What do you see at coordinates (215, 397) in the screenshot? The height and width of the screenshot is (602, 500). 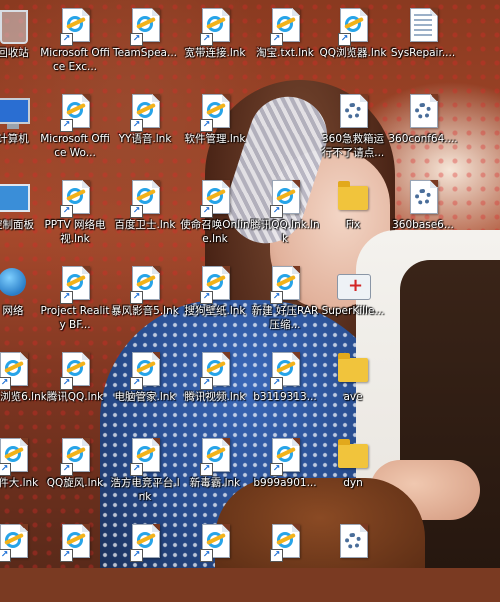 I see `desktop-icon-label: 腾讯视频.lnk` at bounding box center [215, 397].